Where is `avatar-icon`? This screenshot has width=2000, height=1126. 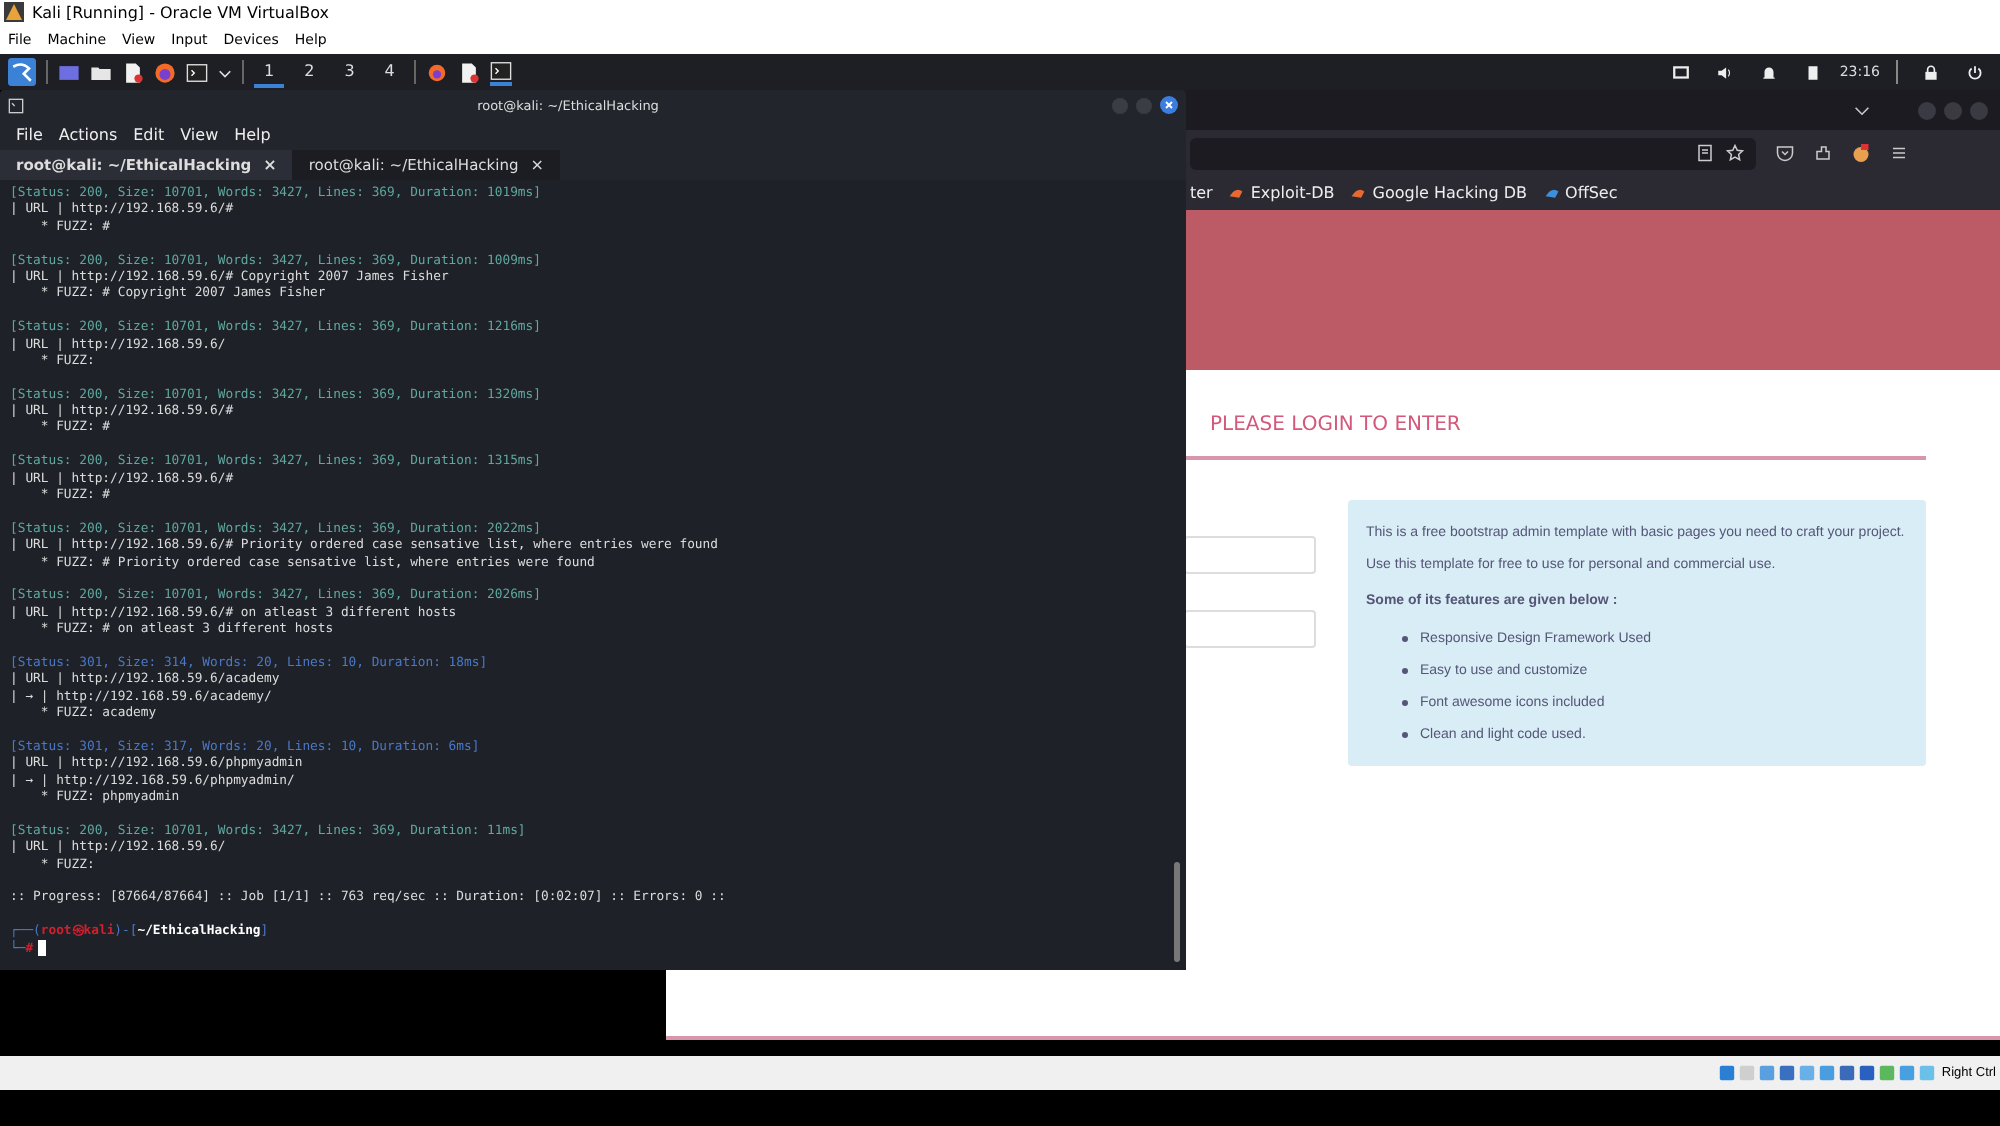 avatar-icon is located at coordinates (1861, 153).